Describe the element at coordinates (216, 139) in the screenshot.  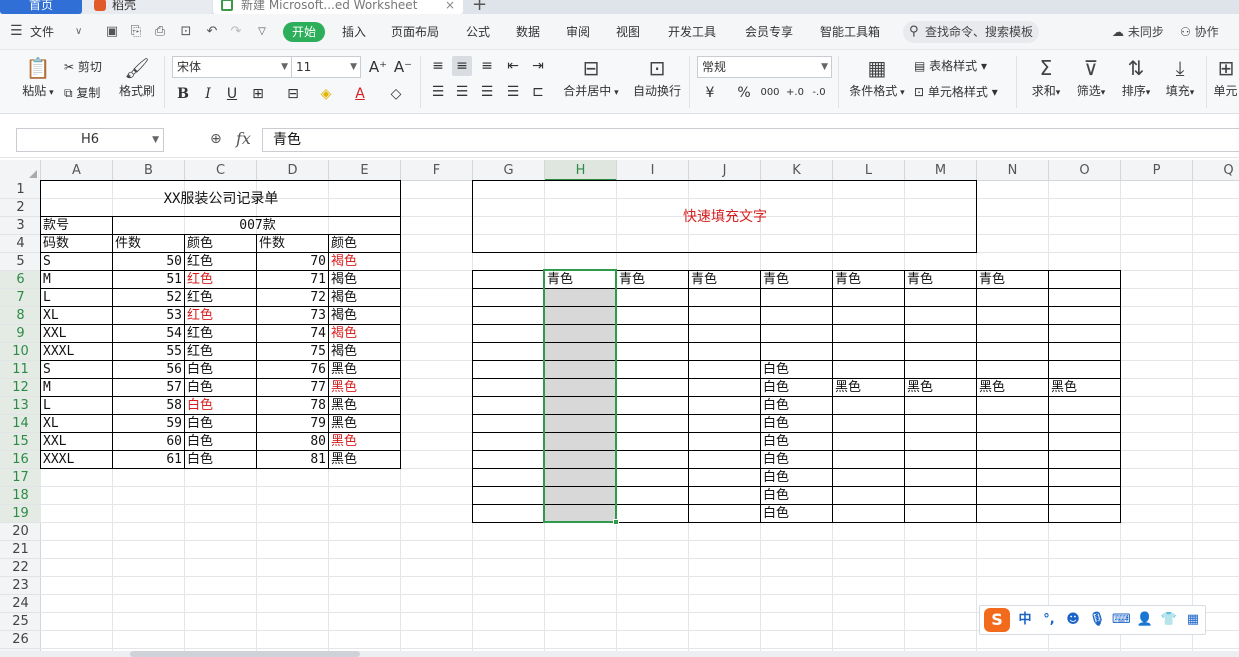
I see `zoom-icon: ⊕` at that location.